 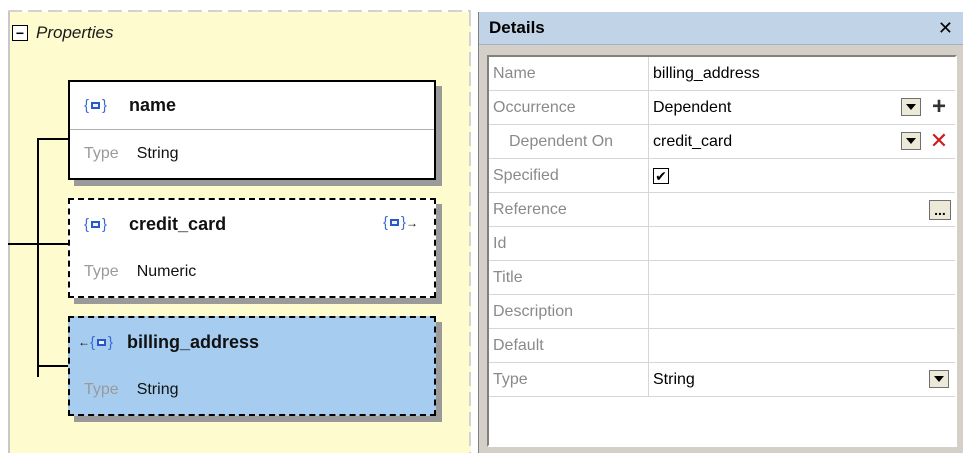 I want to click on tree-connector-credit-card, so click(x=38, y=244).